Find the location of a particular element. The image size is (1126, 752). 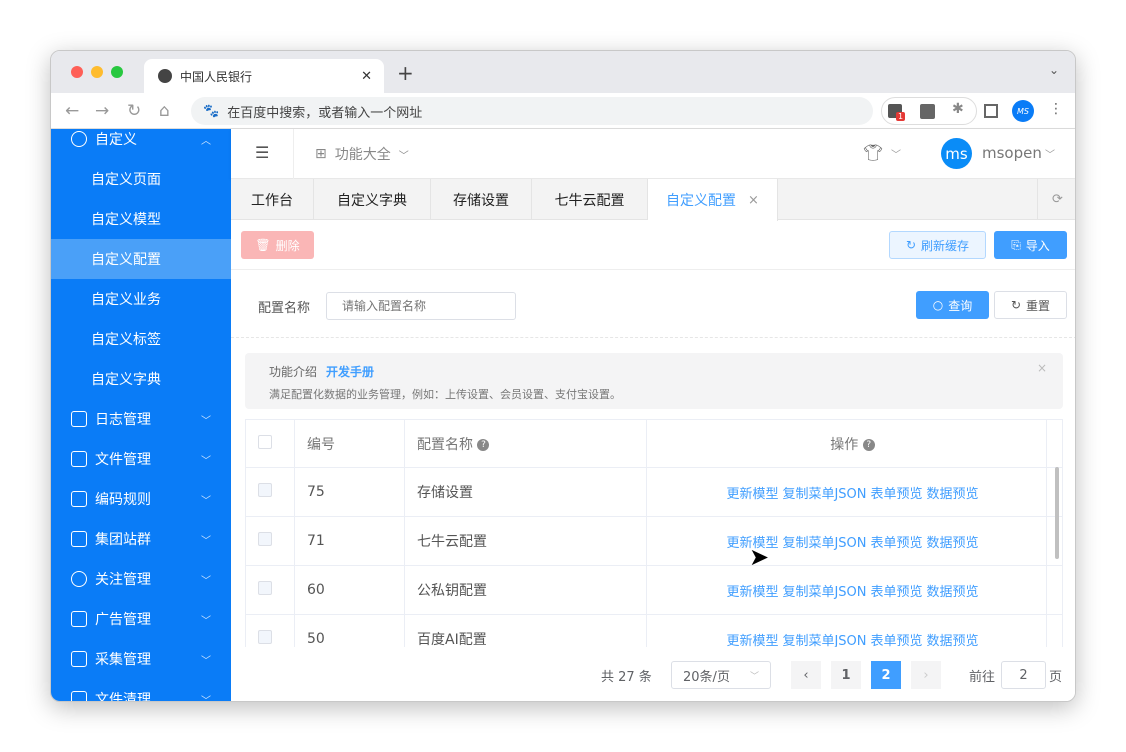

grid-icon is located at coordinates (927, 111).